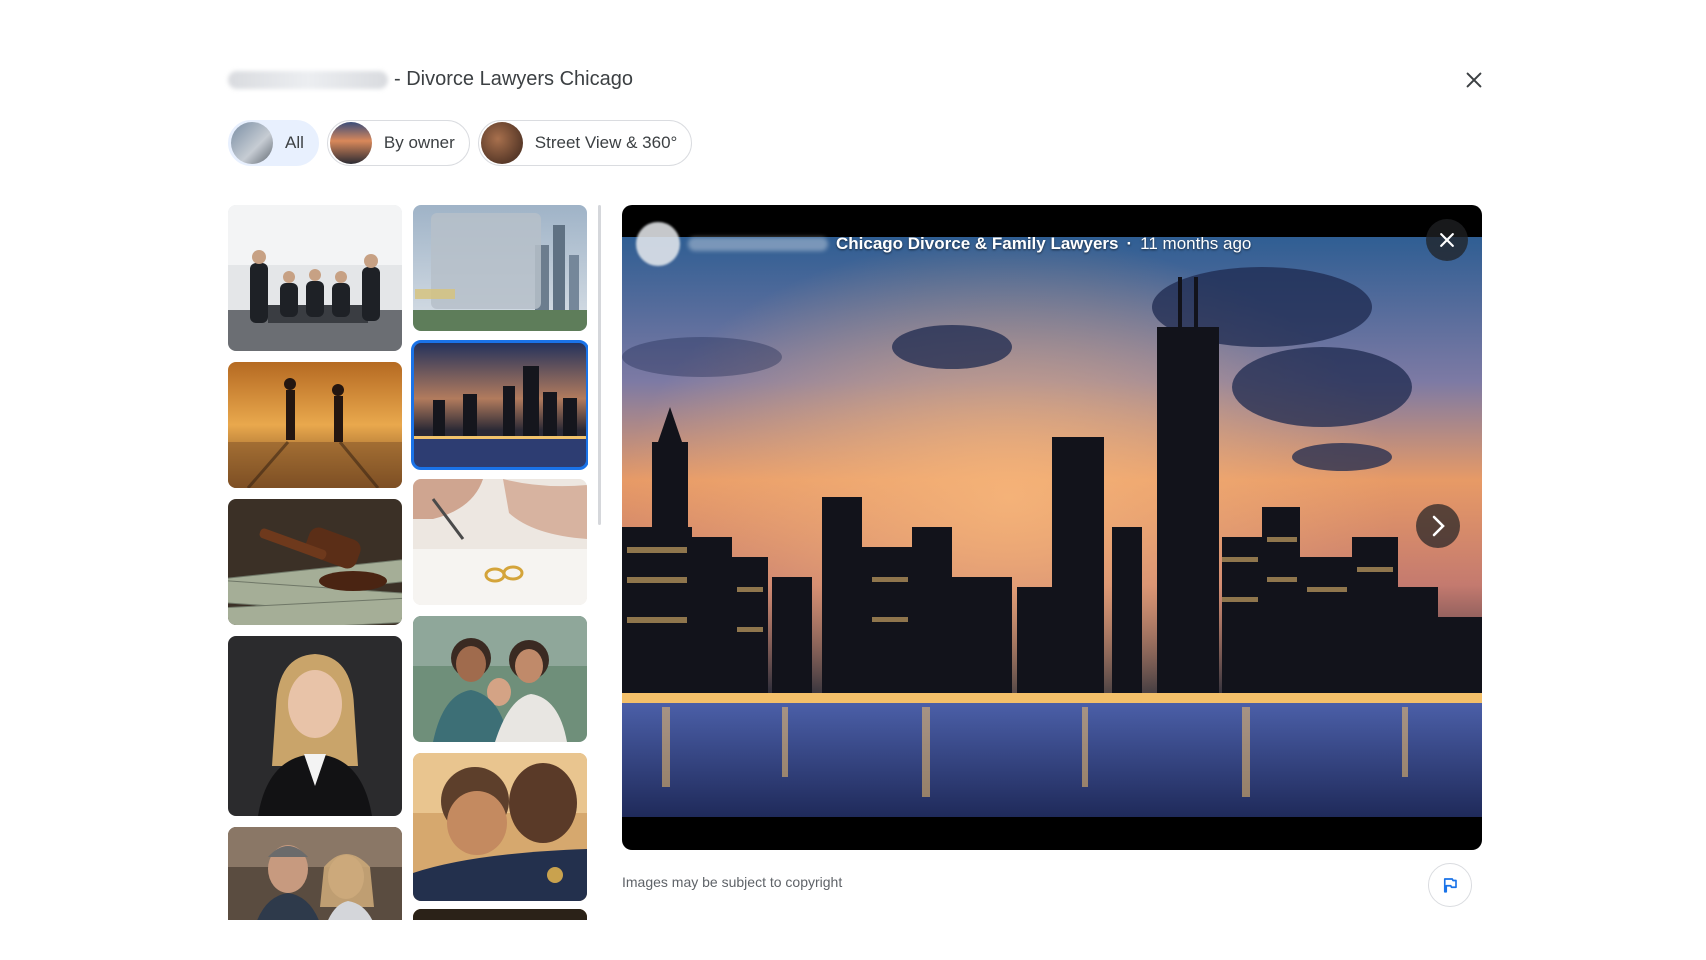 This screenshot has width=1706, height=960. I want to click on page-title: - Divorce Lawyers Chicago, so click(430, 79).